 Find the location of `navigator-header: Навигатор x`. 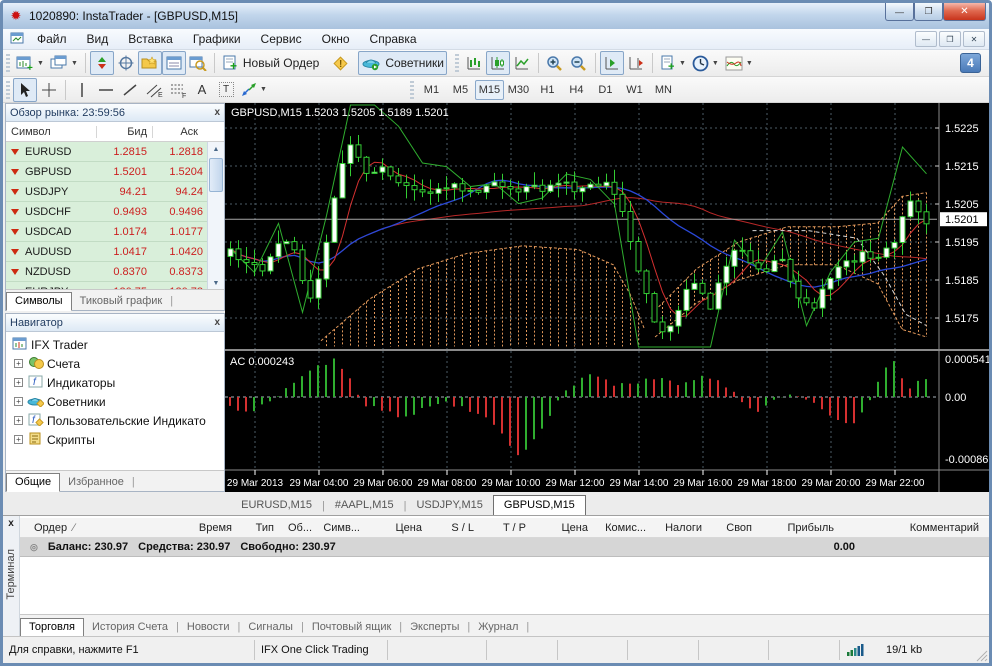

navigator-header: Навигатор x is located at coordinates (115, 323).